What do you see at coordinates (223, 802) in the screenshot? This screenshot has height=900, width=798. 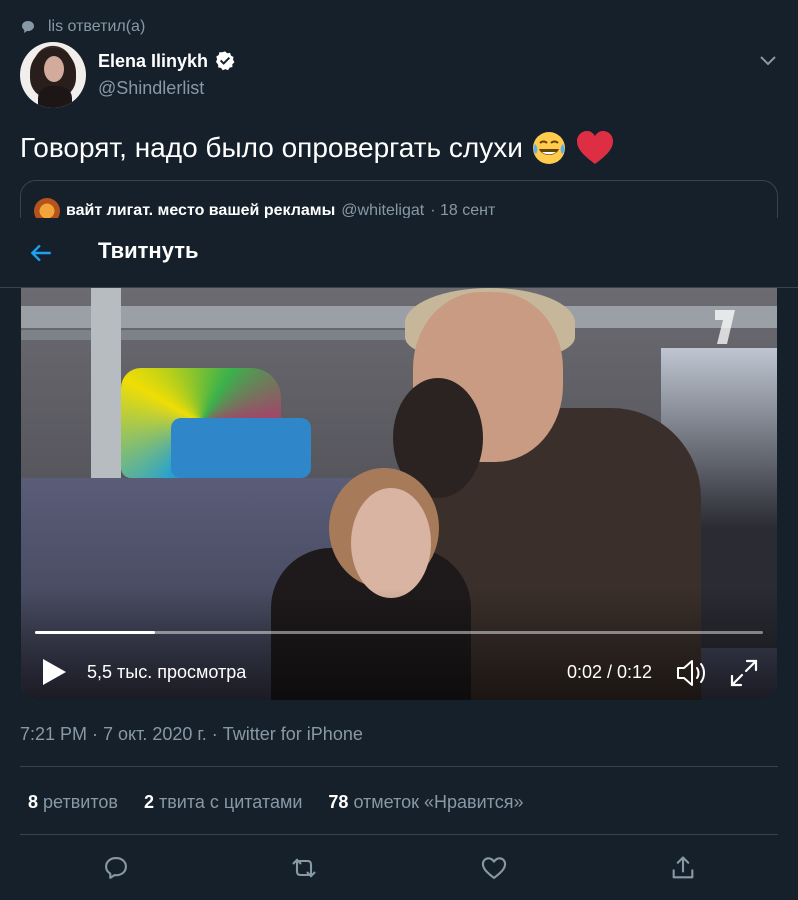 I see `stat-quote-tweets: 2 твита с цитатами` at bounding box center [223, 802].